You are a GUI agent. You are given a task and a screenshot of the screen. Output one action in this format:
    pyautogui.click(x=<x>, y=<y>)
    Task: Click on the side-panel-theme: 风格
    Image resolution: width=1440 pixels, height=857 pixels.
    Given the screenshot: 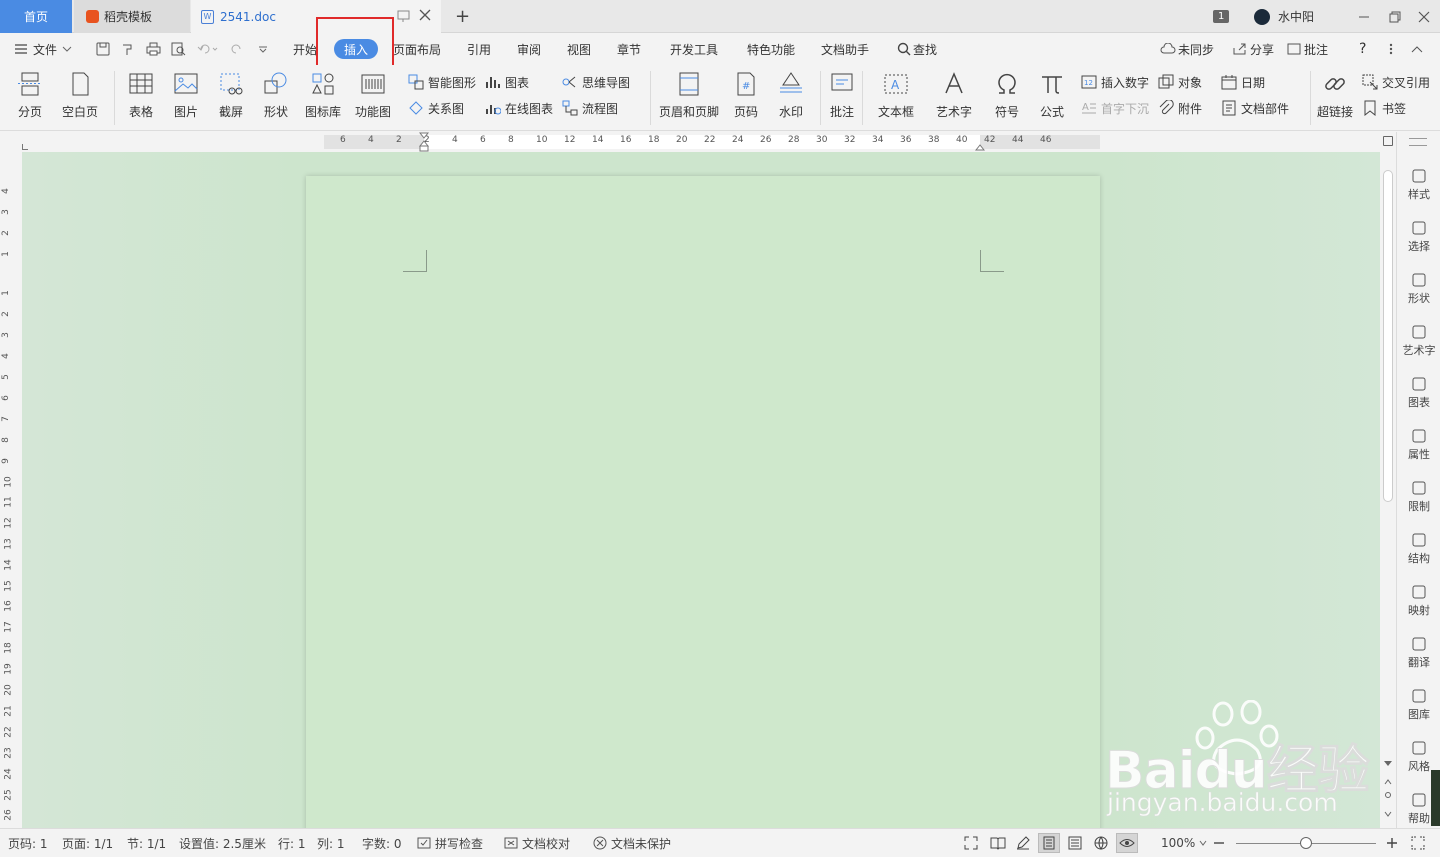 What is the action you would take?
    pyautogui.click(x=1418, y=757)
    